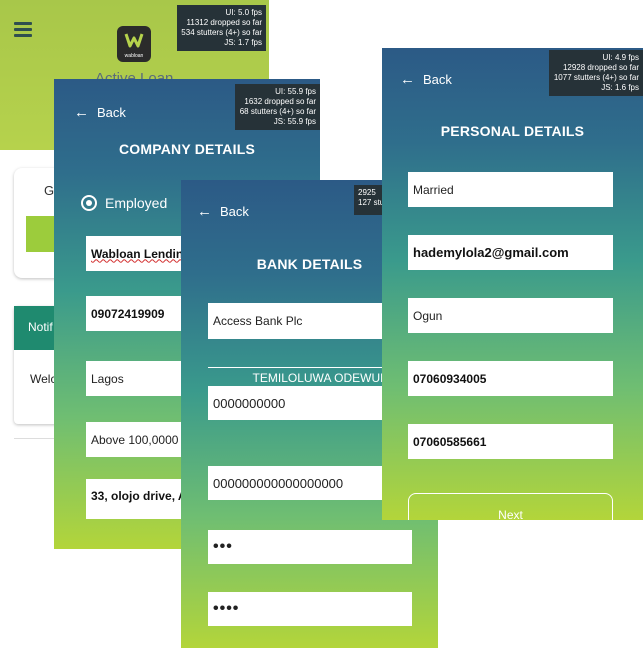 The width and height of the screenshot is (643, 648). Describe the element at coordinates (510, 441) in the screenshot. I see `phone-field-2: 07060585661` at that location.